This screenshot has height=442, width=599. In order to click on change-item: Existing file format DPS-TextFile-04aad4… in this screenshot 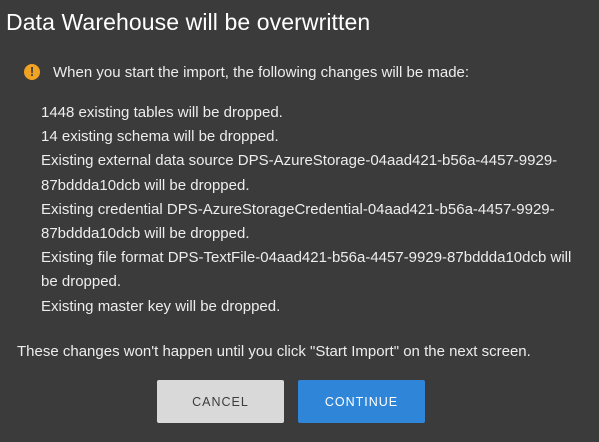, I will do `click(306, 270)`.